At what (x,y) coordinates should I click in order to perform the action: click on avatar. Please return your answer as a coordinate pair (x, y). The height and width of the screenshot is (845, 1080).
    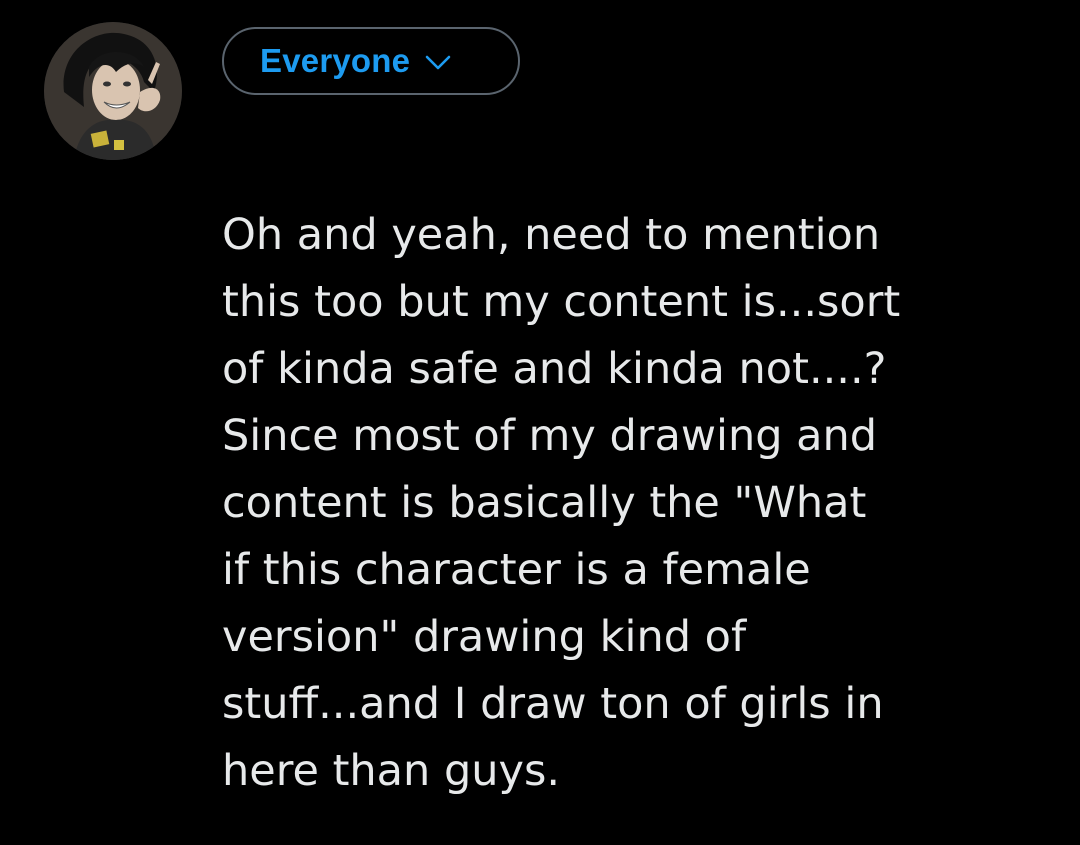
    Looking at the image, I should click on (113, 91).